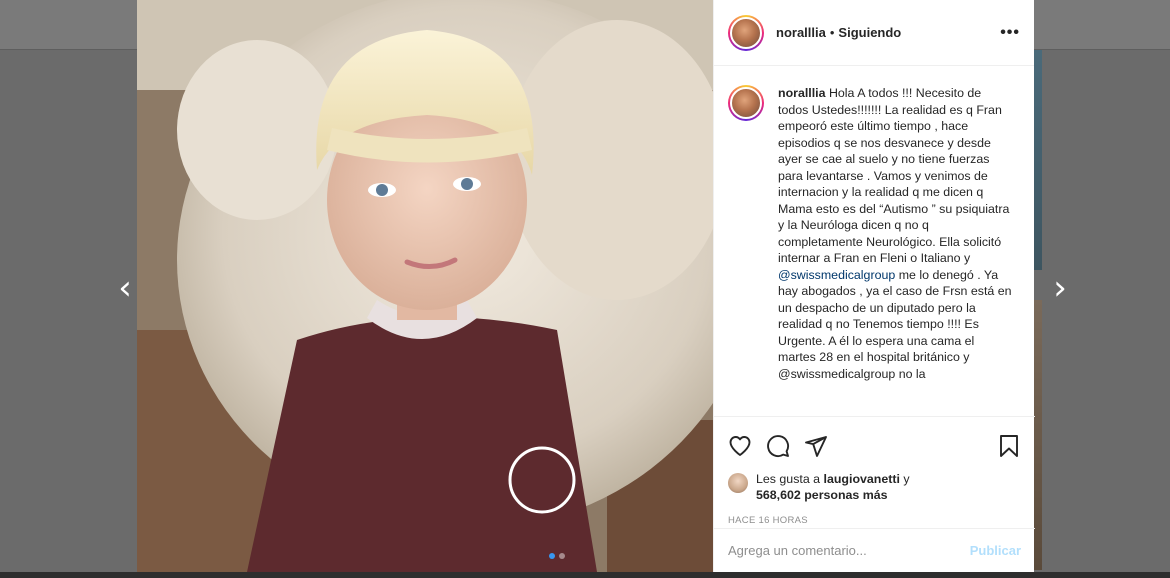  I want to click on carousel-indicator, so click(557, 556).